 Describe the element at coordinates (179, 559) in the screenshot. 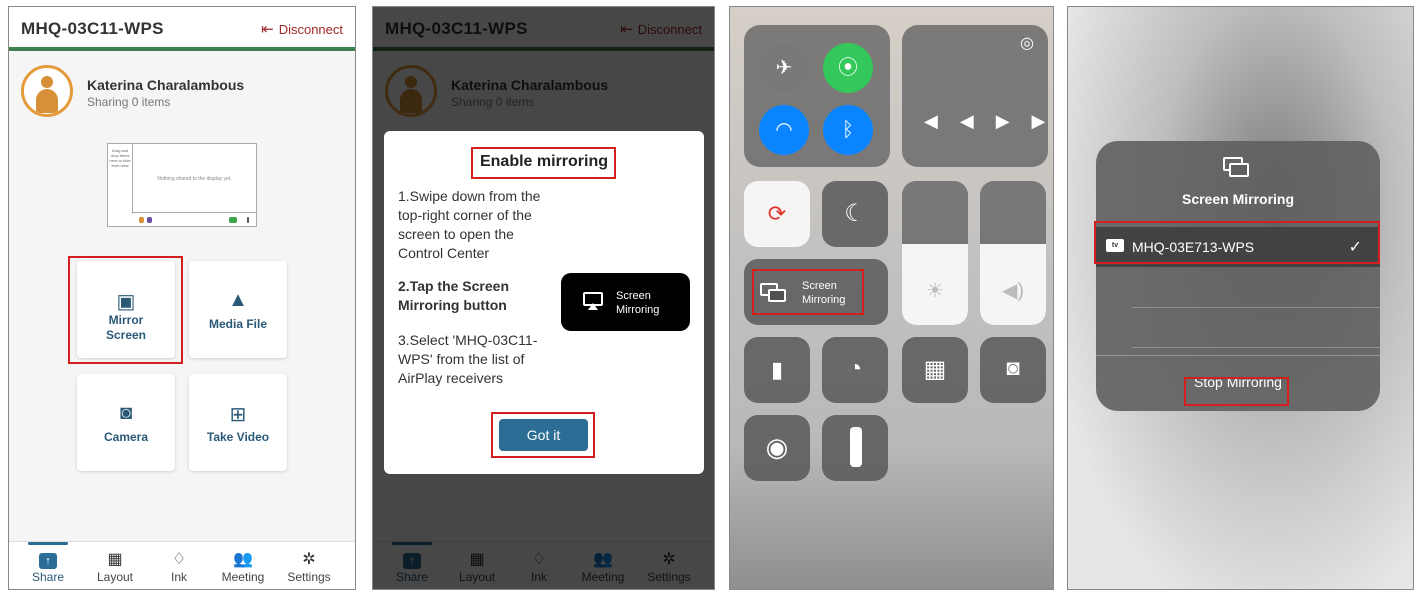

I see `ink-drop-icon: ♢` at that location.